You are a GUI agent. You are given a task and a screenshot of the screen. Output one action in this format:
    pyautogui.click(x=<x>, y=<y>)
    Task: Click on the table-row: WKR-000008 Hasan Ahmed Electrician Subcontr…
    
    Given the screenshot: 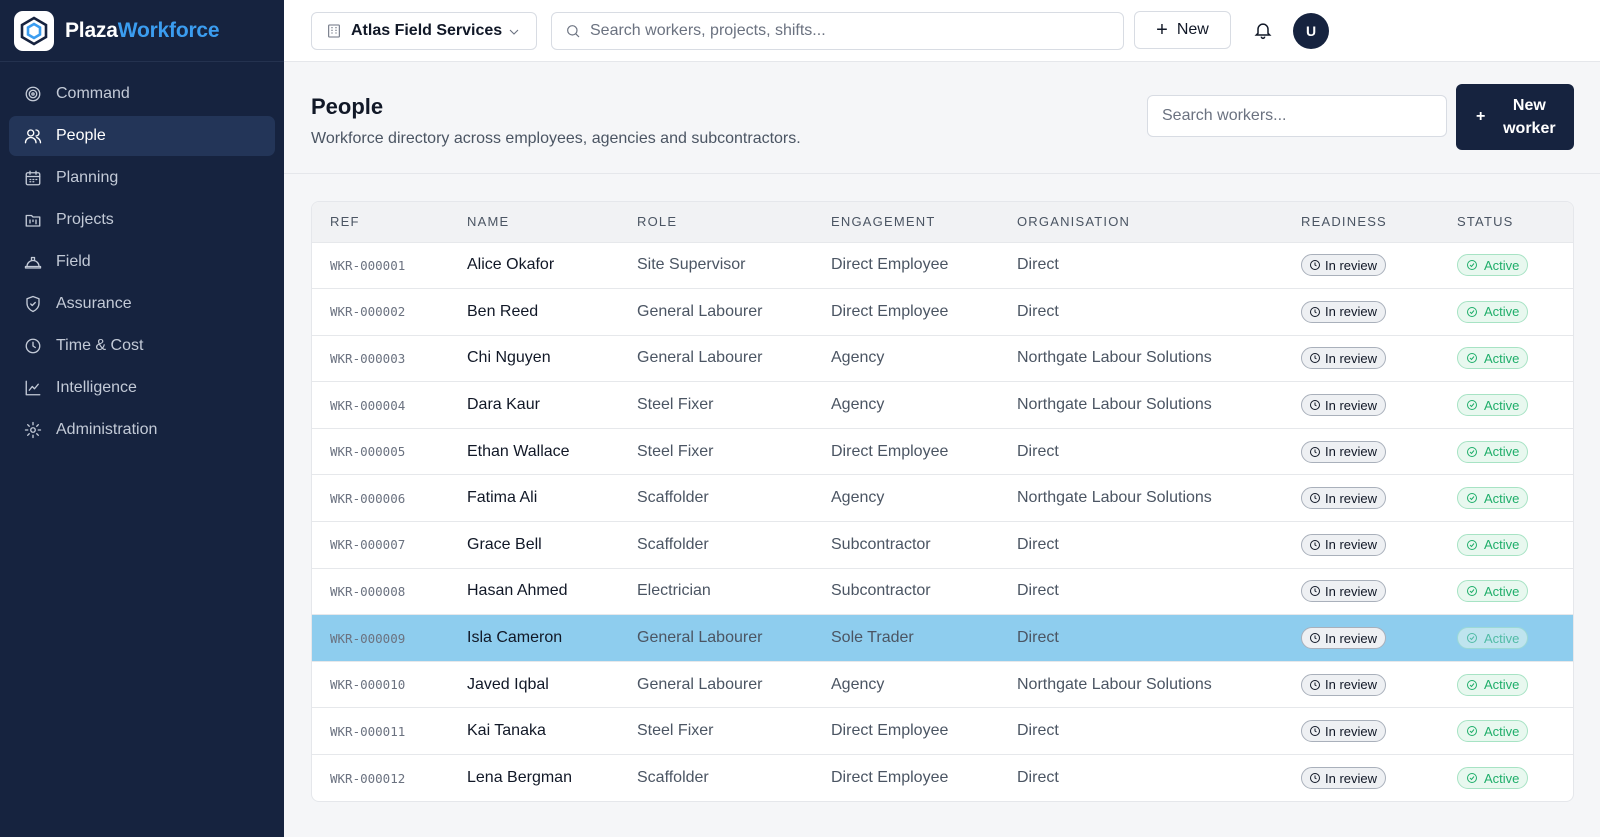 What is the action you would take?
    pyautogui.click(x=942, y=591)
    